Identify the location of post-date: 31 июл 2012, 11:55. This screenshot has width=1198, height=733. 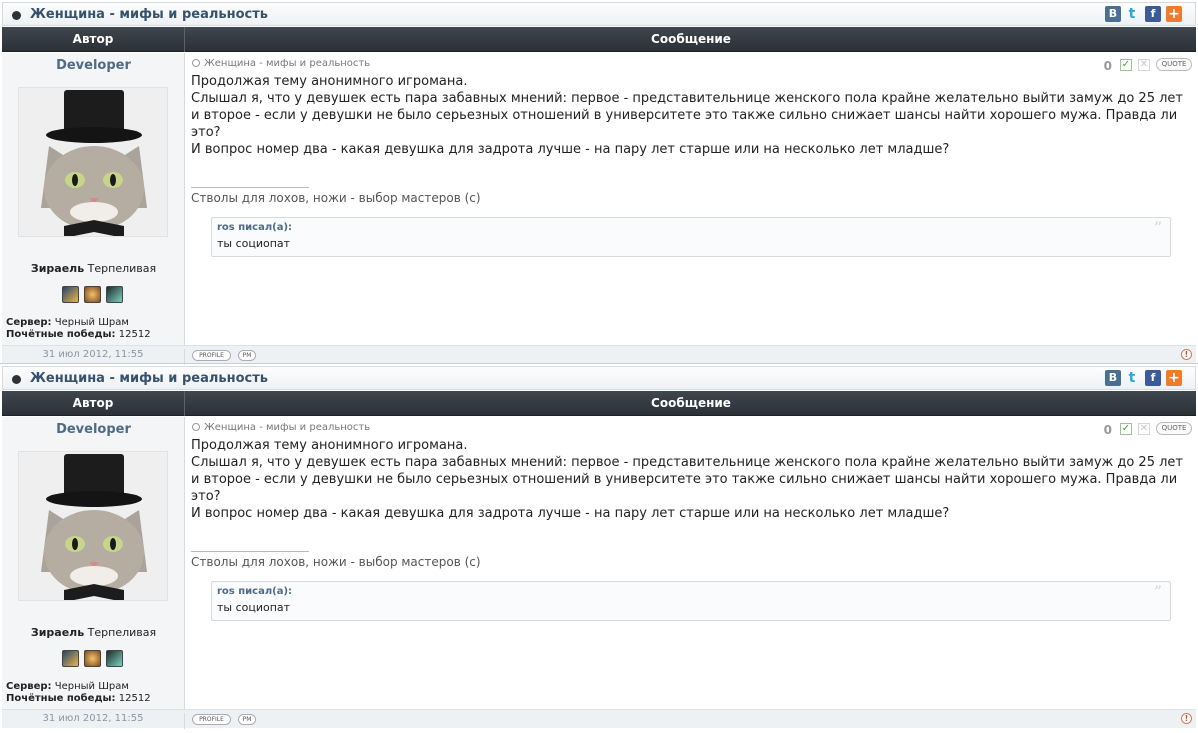
(93, 721).